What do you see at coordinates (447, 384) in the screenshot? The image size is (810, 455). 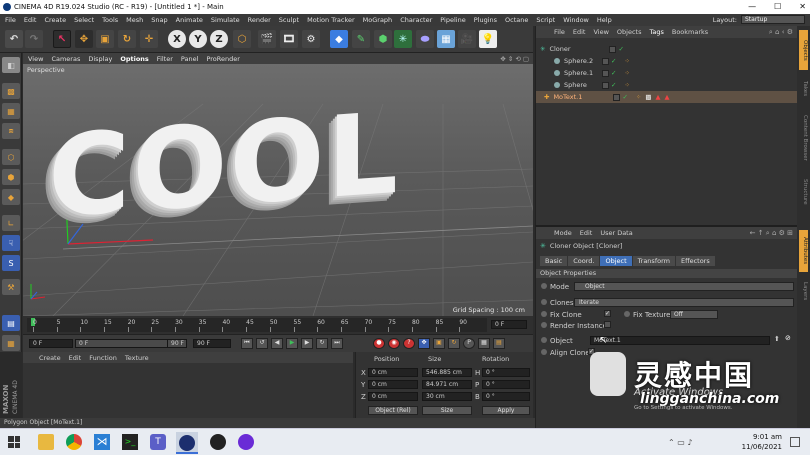 I see `size-y-field: 84.971 cm` at bounding box center [447, 384].